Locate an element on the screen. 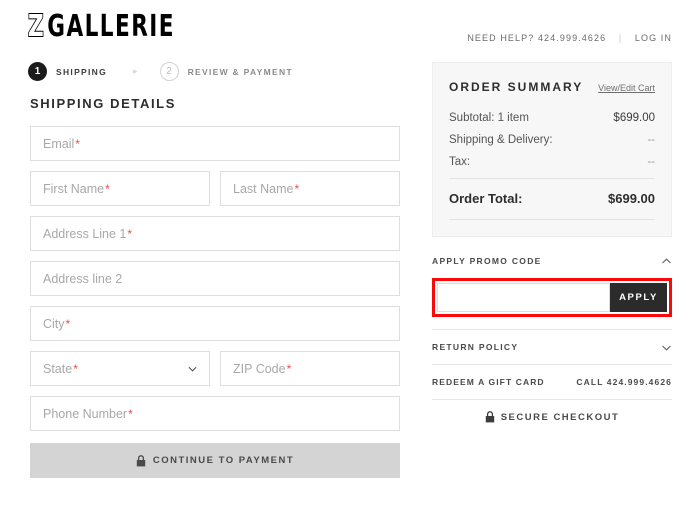 The image size is (700, 505). city-row: City* is located at coordinates (215, 323).